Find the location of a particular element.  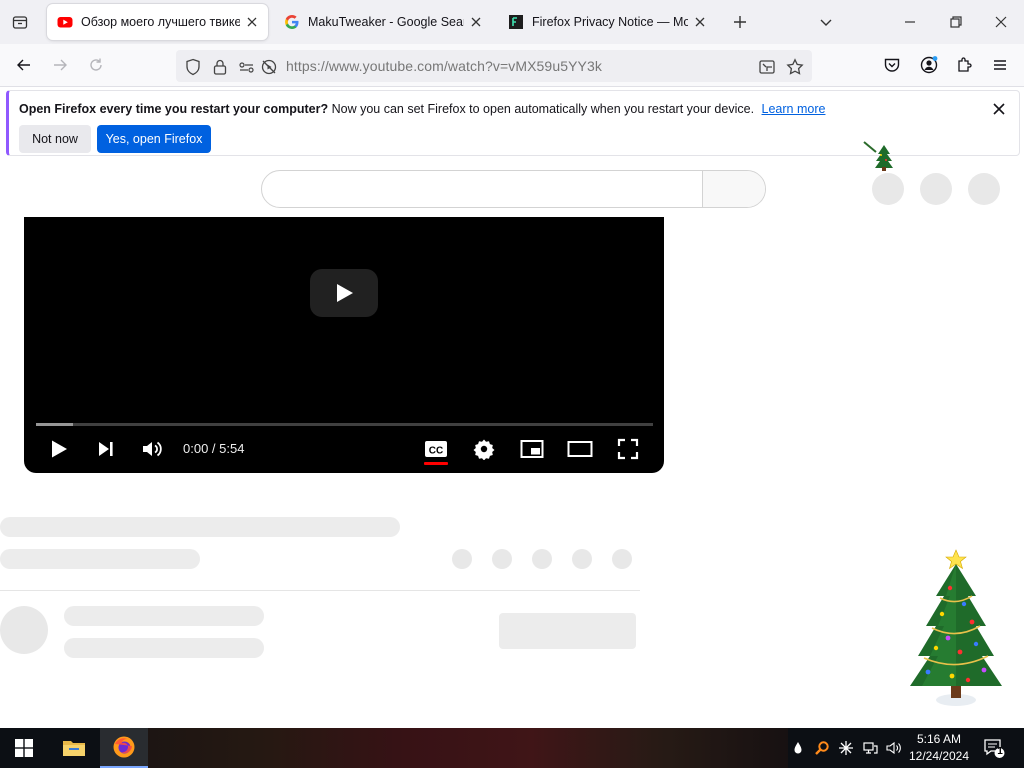

chevron-down-icon is located at coordinates (826, 22).